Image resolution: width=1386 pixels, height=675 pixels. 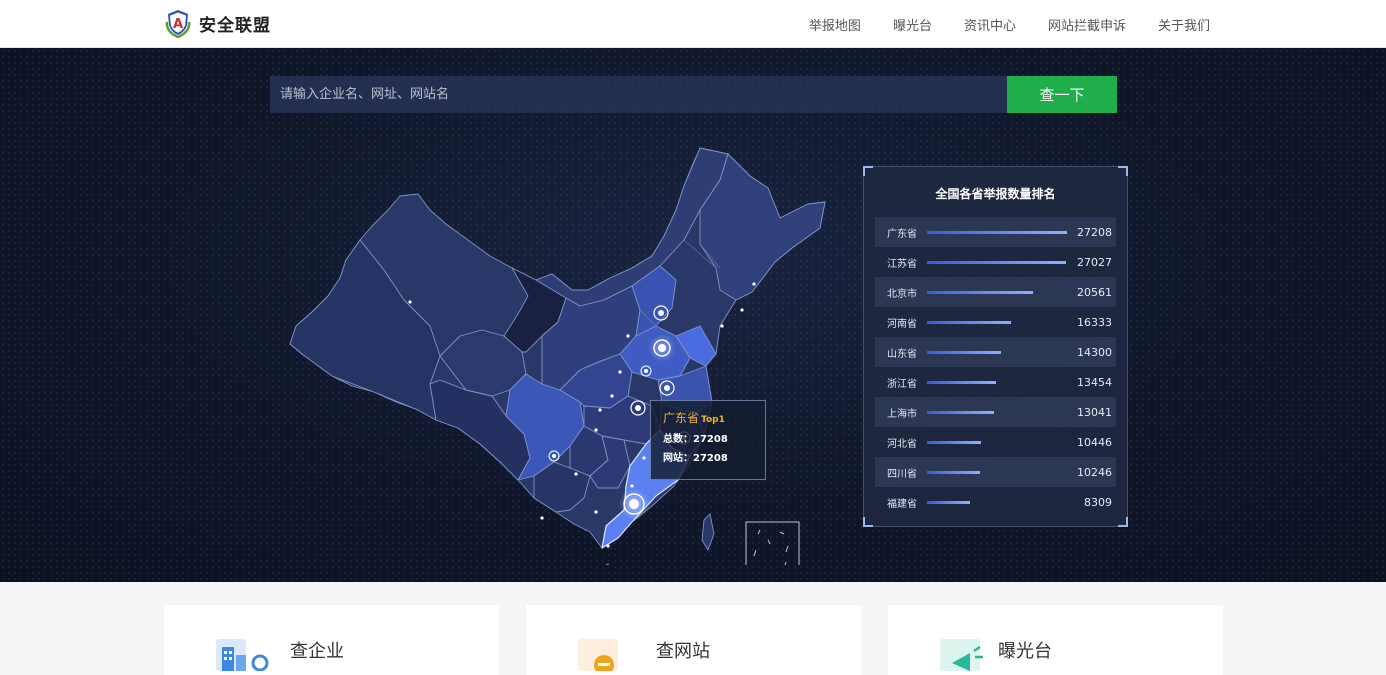 I want to click on tooltip-province: 广东省, so click(x=681, y=418).